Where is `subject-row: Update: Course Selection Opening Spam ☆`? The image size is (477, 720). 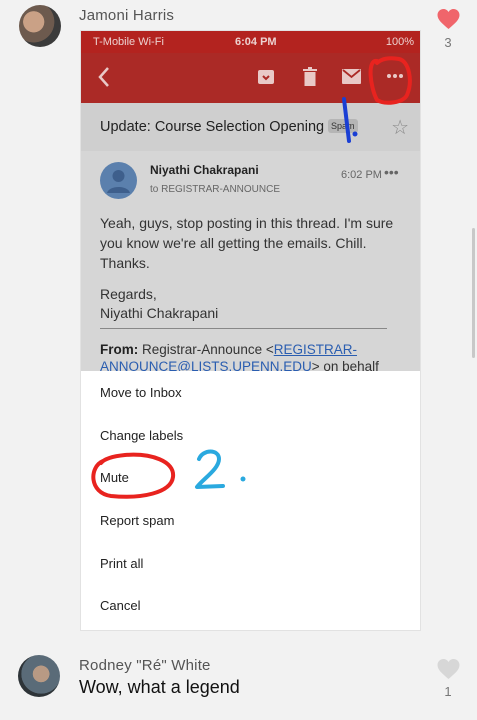
subject-row: Update: Course Selection Opening Spam ☆ is located at coordinates (250, 127).